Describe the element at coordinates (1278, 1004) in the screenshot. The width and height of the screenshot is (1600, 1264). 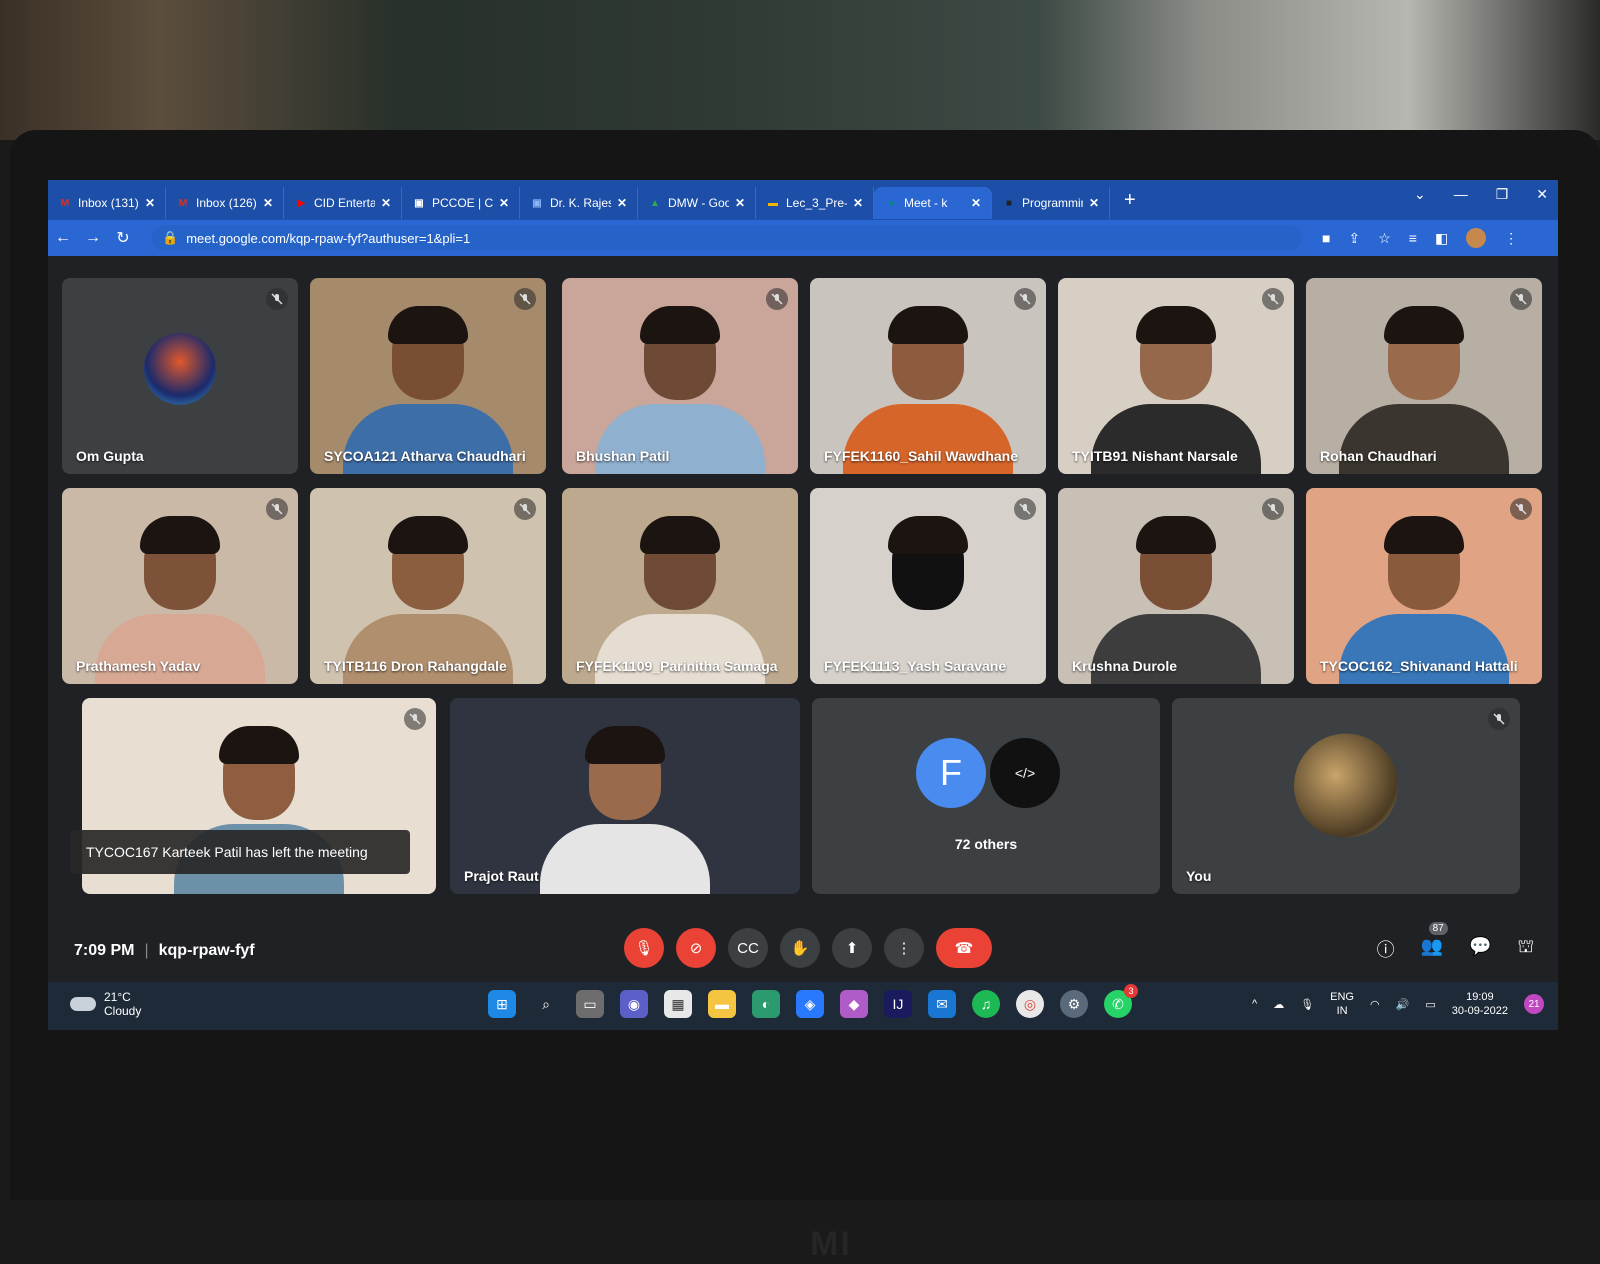
I see `cloud-sync-icon: ☁` at that location.